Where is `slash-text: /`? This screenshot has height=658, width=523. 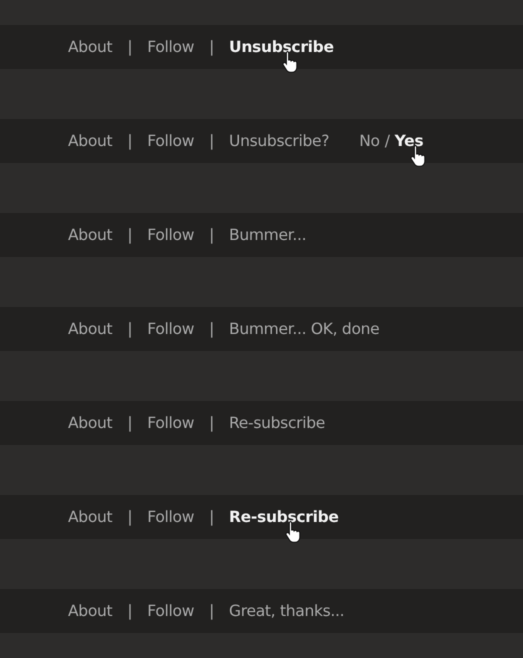 slash-text: / is located at coordinates (387, 141).